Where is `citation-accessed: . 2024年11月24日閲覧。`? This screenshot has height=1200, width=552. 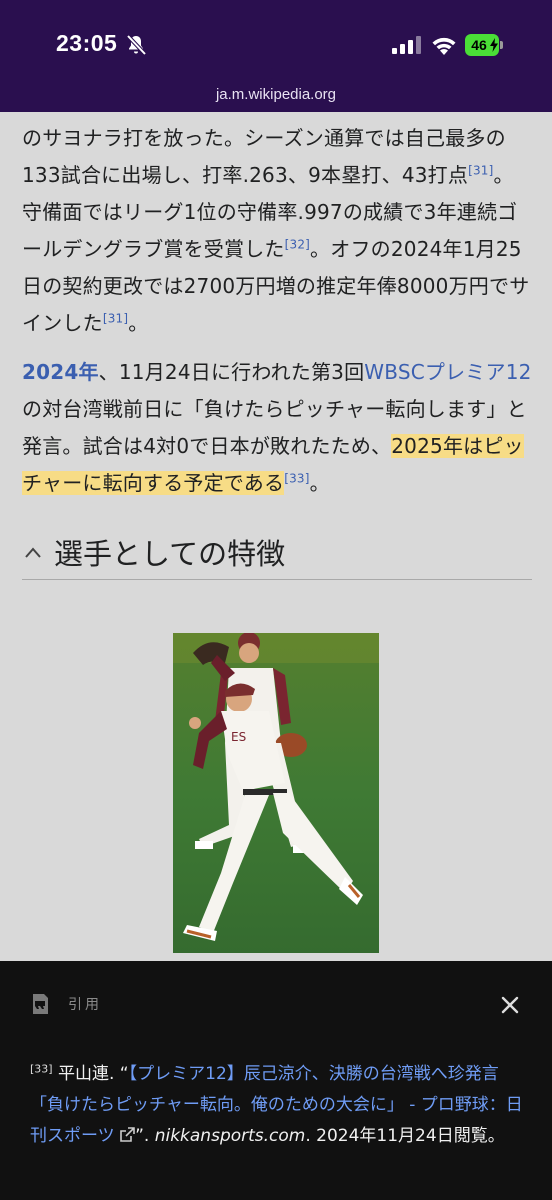
citation-accessed: . 2024年11月24日閲覧。 is located at coordinates (405, 1136).